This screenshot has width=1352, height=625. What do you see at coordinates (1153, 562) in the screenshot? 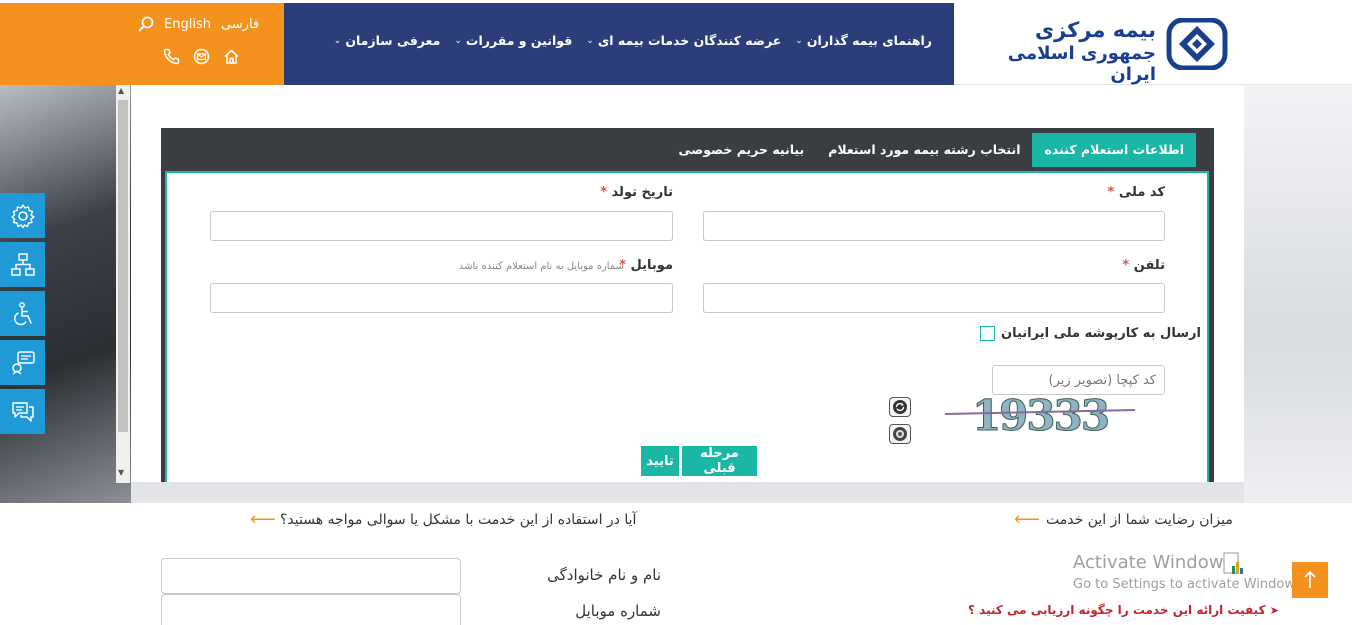
I see `activate-windows-title: Activate Windows` at bounding box center [1153, 562].